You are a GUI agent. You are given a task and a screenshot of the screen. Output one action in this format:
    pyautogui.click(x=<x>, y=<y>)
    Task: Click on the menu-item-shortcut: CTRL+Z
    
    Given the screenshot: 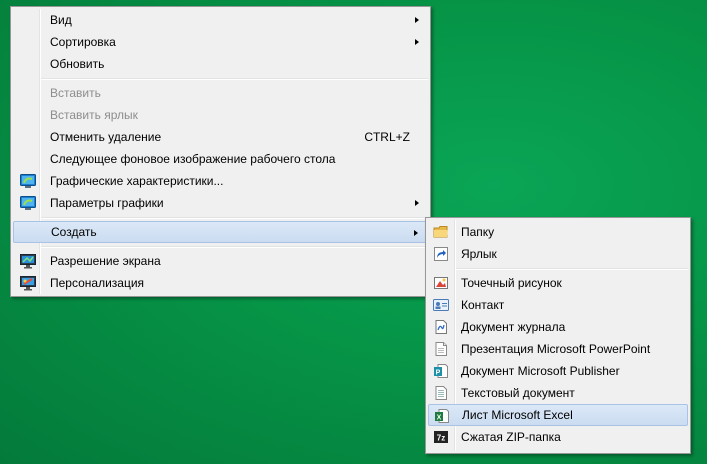 What is the action you would take?
    pyautogui.click(x=387, y=137)
    